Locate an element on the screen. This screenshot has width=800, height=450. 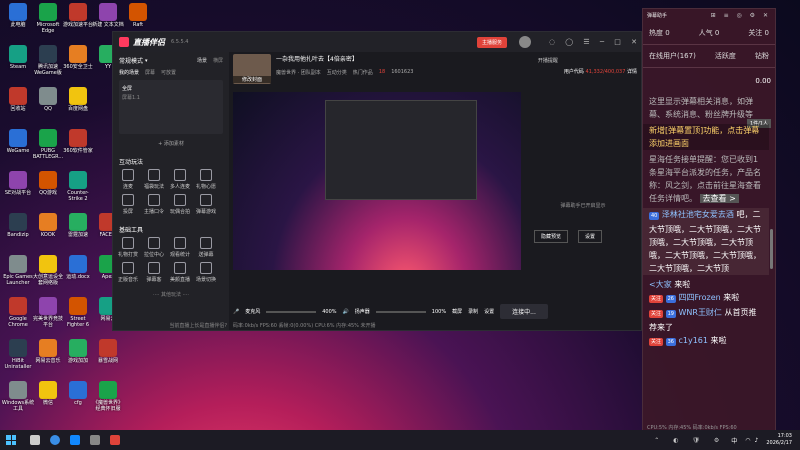
avatar is located at coordinates (524, 42).